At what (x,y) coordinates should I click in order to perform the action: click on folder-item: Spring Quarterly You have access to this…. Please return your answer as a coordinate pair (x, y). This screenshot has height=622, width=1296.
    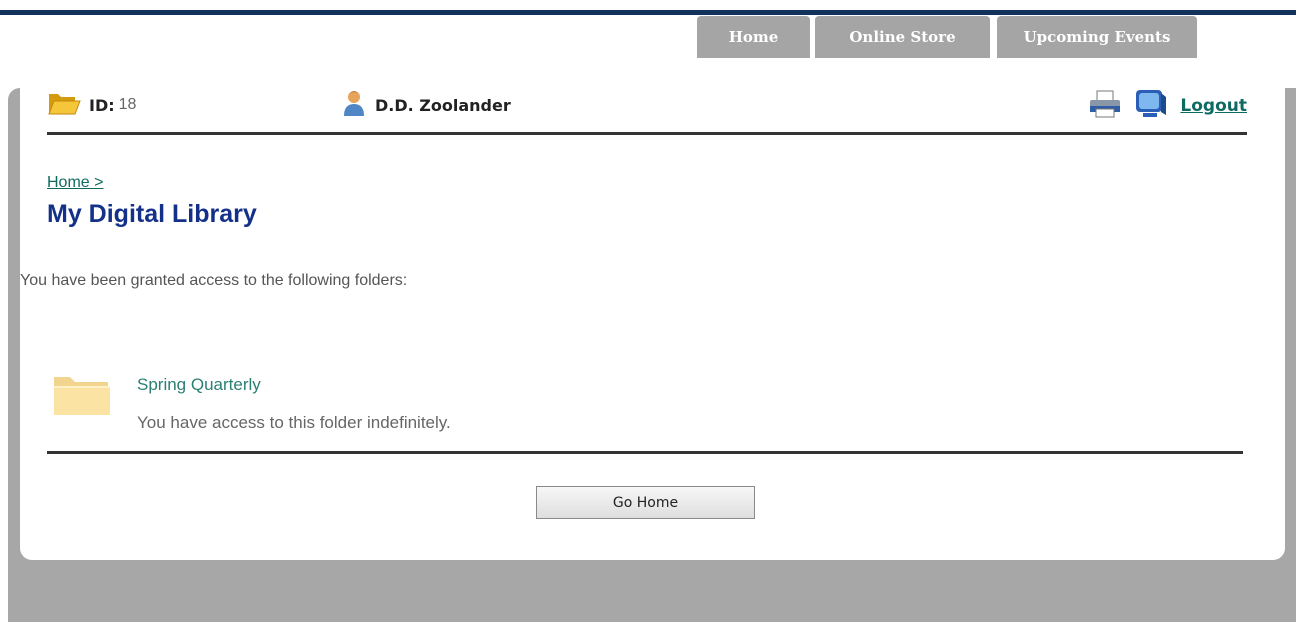
    Looking at the image, I should click on (647, 412).